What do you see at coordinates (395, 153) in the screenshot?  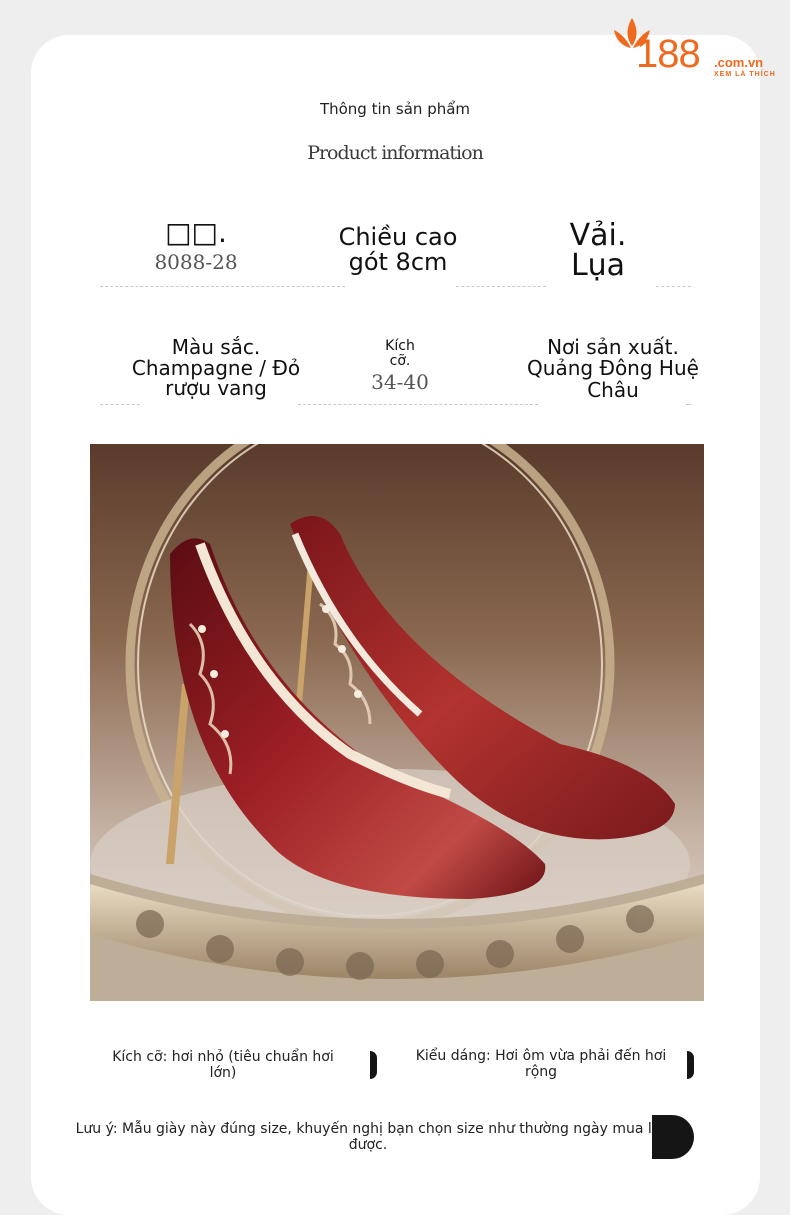 I see `page-subtitle: Product information` at bounding box center [395, 153].